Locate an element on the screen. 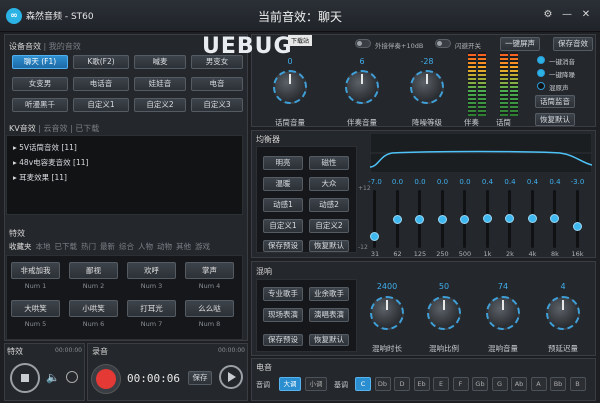 The width and height of the screenshot is (600, 403). tree-item: ▸ 5V话筒音效 [11] is located at coordinates (124, 147).